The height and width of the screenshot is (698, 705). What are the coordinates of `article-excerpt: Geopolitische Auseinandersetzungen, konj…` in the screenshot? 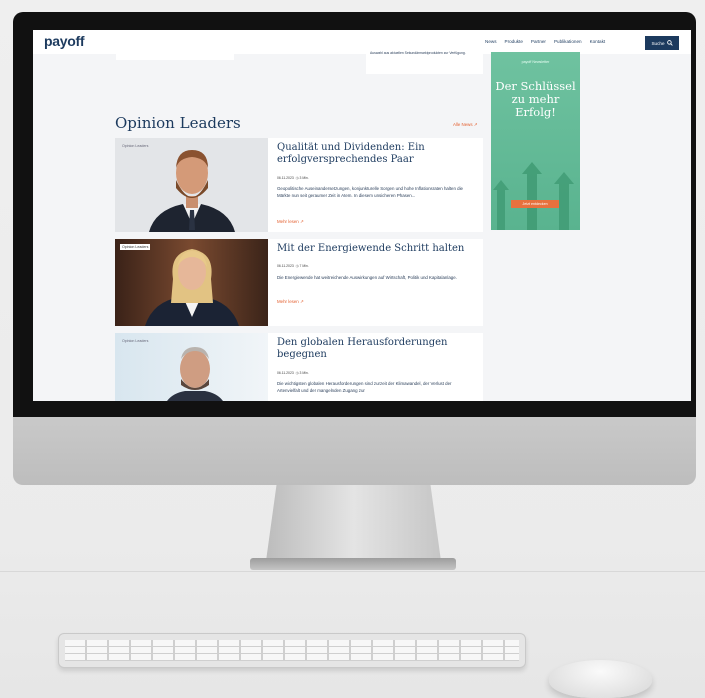 It's located at (370, 192).